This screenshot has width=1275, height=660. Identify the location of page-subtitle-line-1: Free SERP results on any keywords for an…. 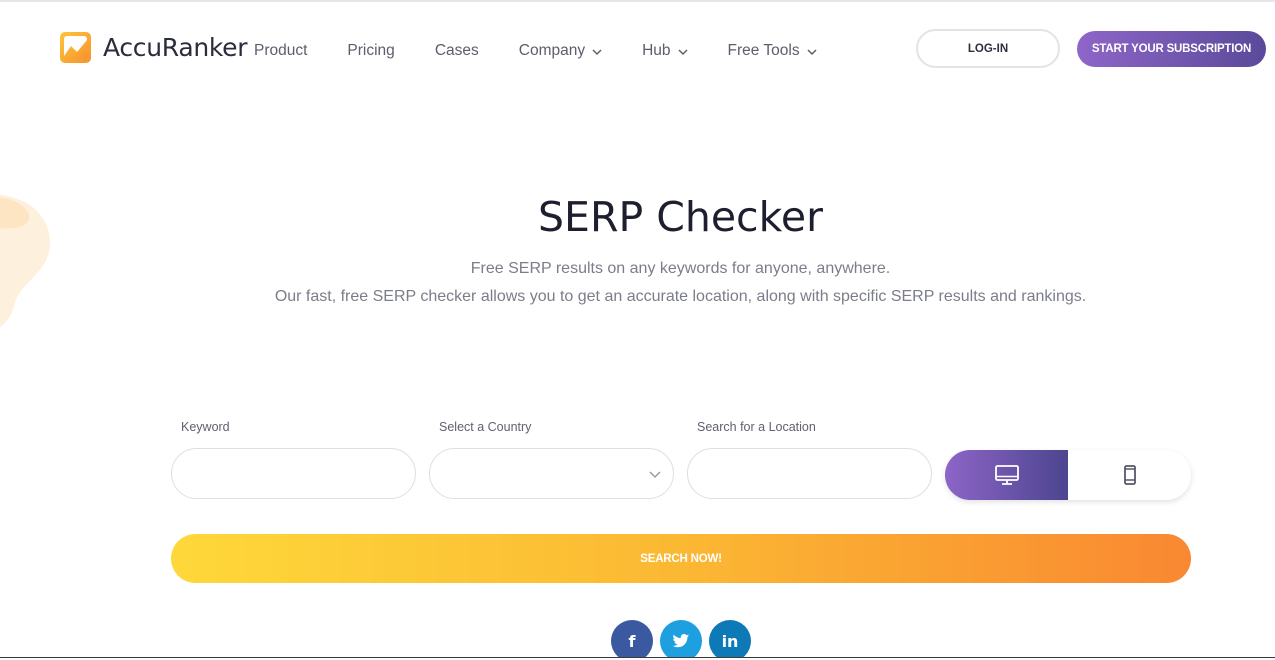
(680, 268).